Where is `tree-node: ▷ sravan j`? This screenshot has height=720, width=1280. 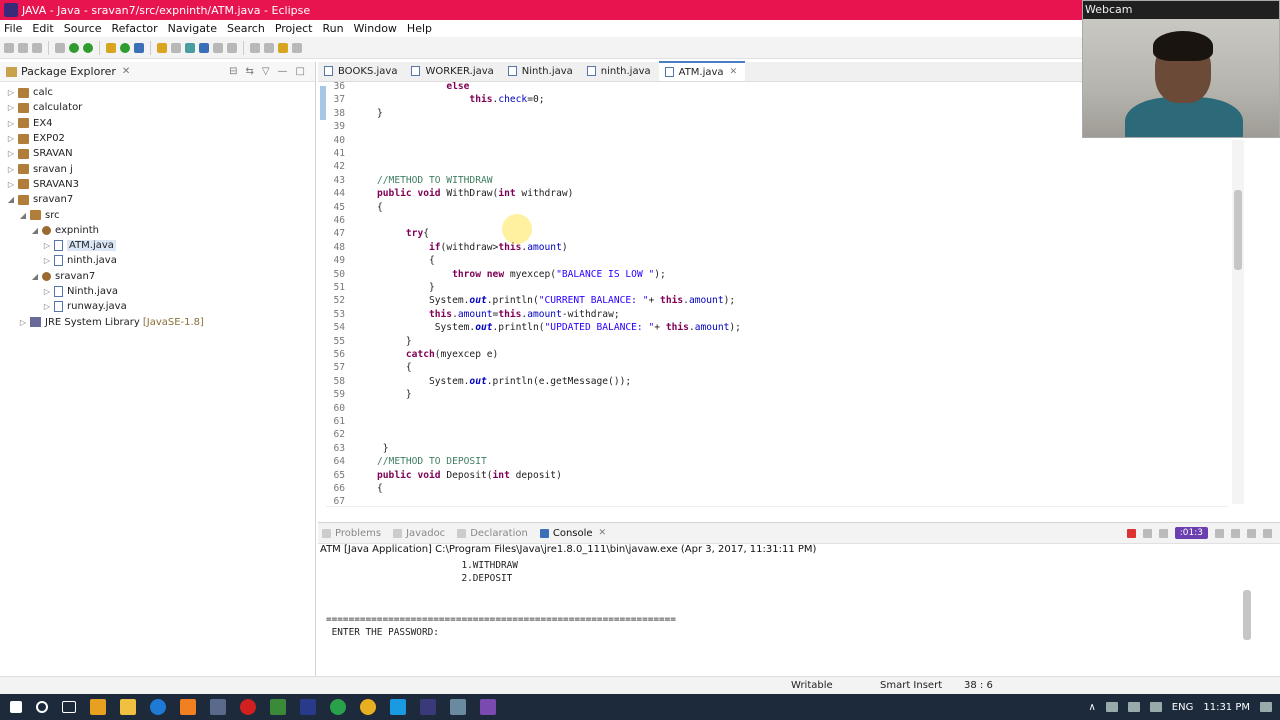 tree-node: ▷ sravan j is located at coordinates (157, 168).